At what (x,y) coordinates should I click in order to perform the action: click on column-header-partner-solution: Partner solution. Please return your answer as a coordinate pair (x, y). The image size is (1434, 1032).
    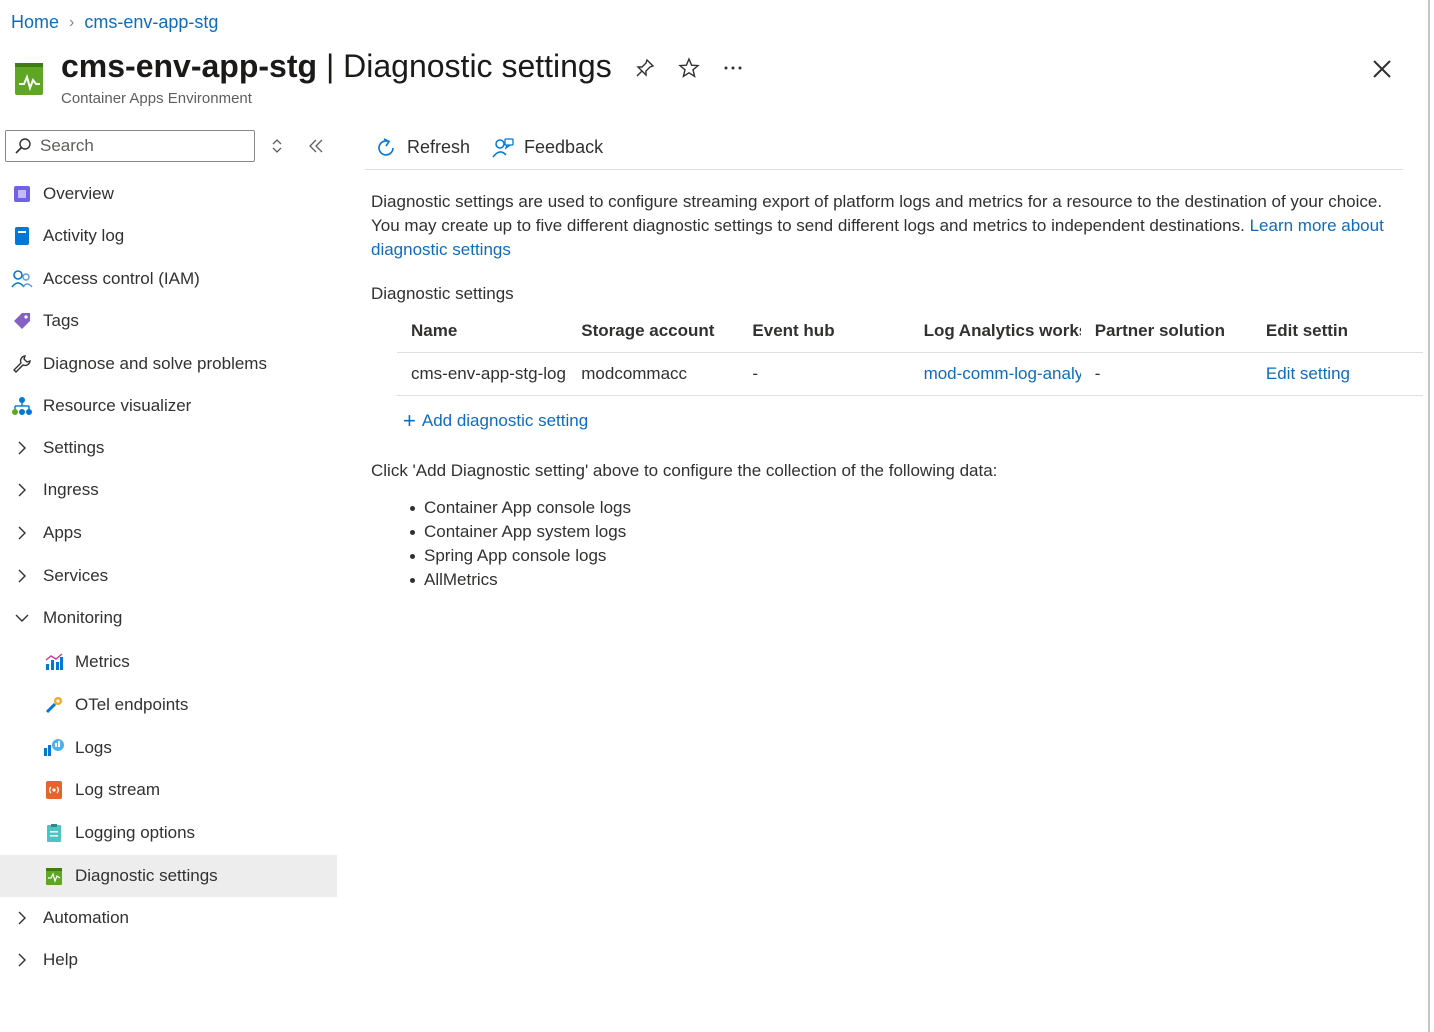
    Looking at the image, I should click on (1166, 331).